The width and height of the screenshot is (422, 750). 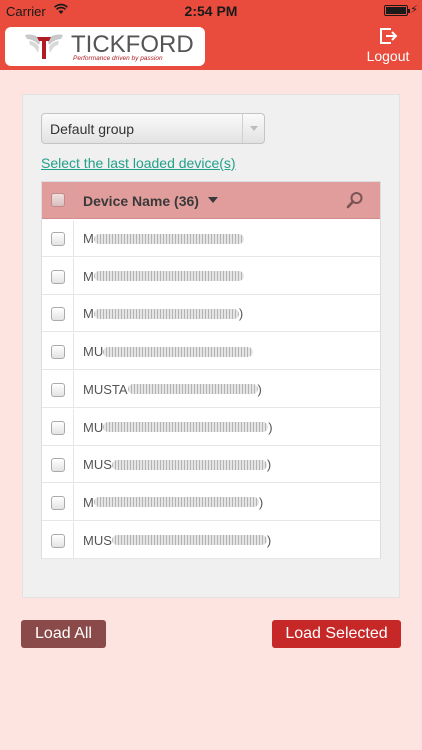 What do you see at coordinates (153, 128) in the screenshot?
I see `group-select: Default group` at bounding box center [153, 128].